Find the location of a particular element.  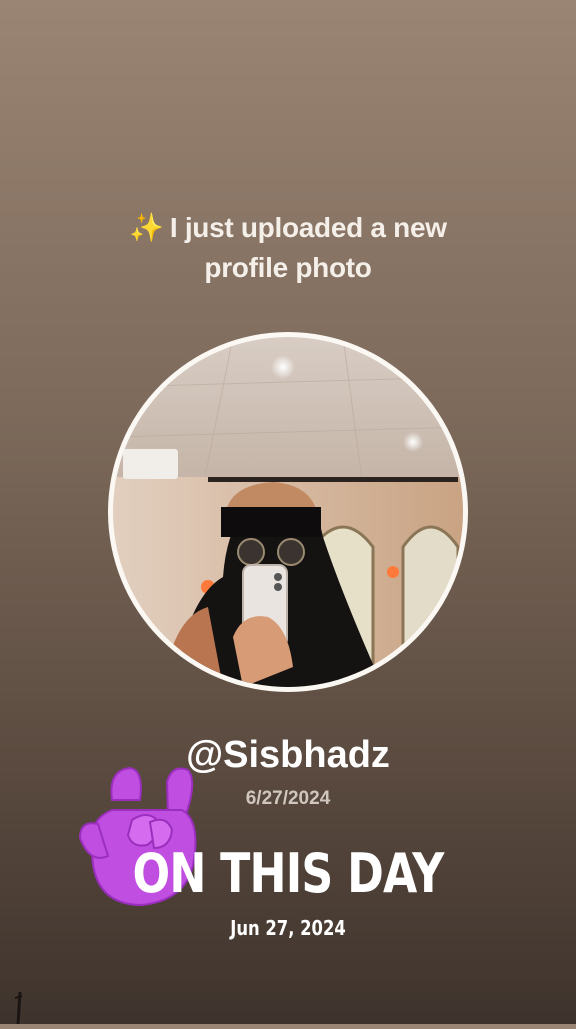

headline-line-1: I just uploaded a new is located at coordinates (308, 227).